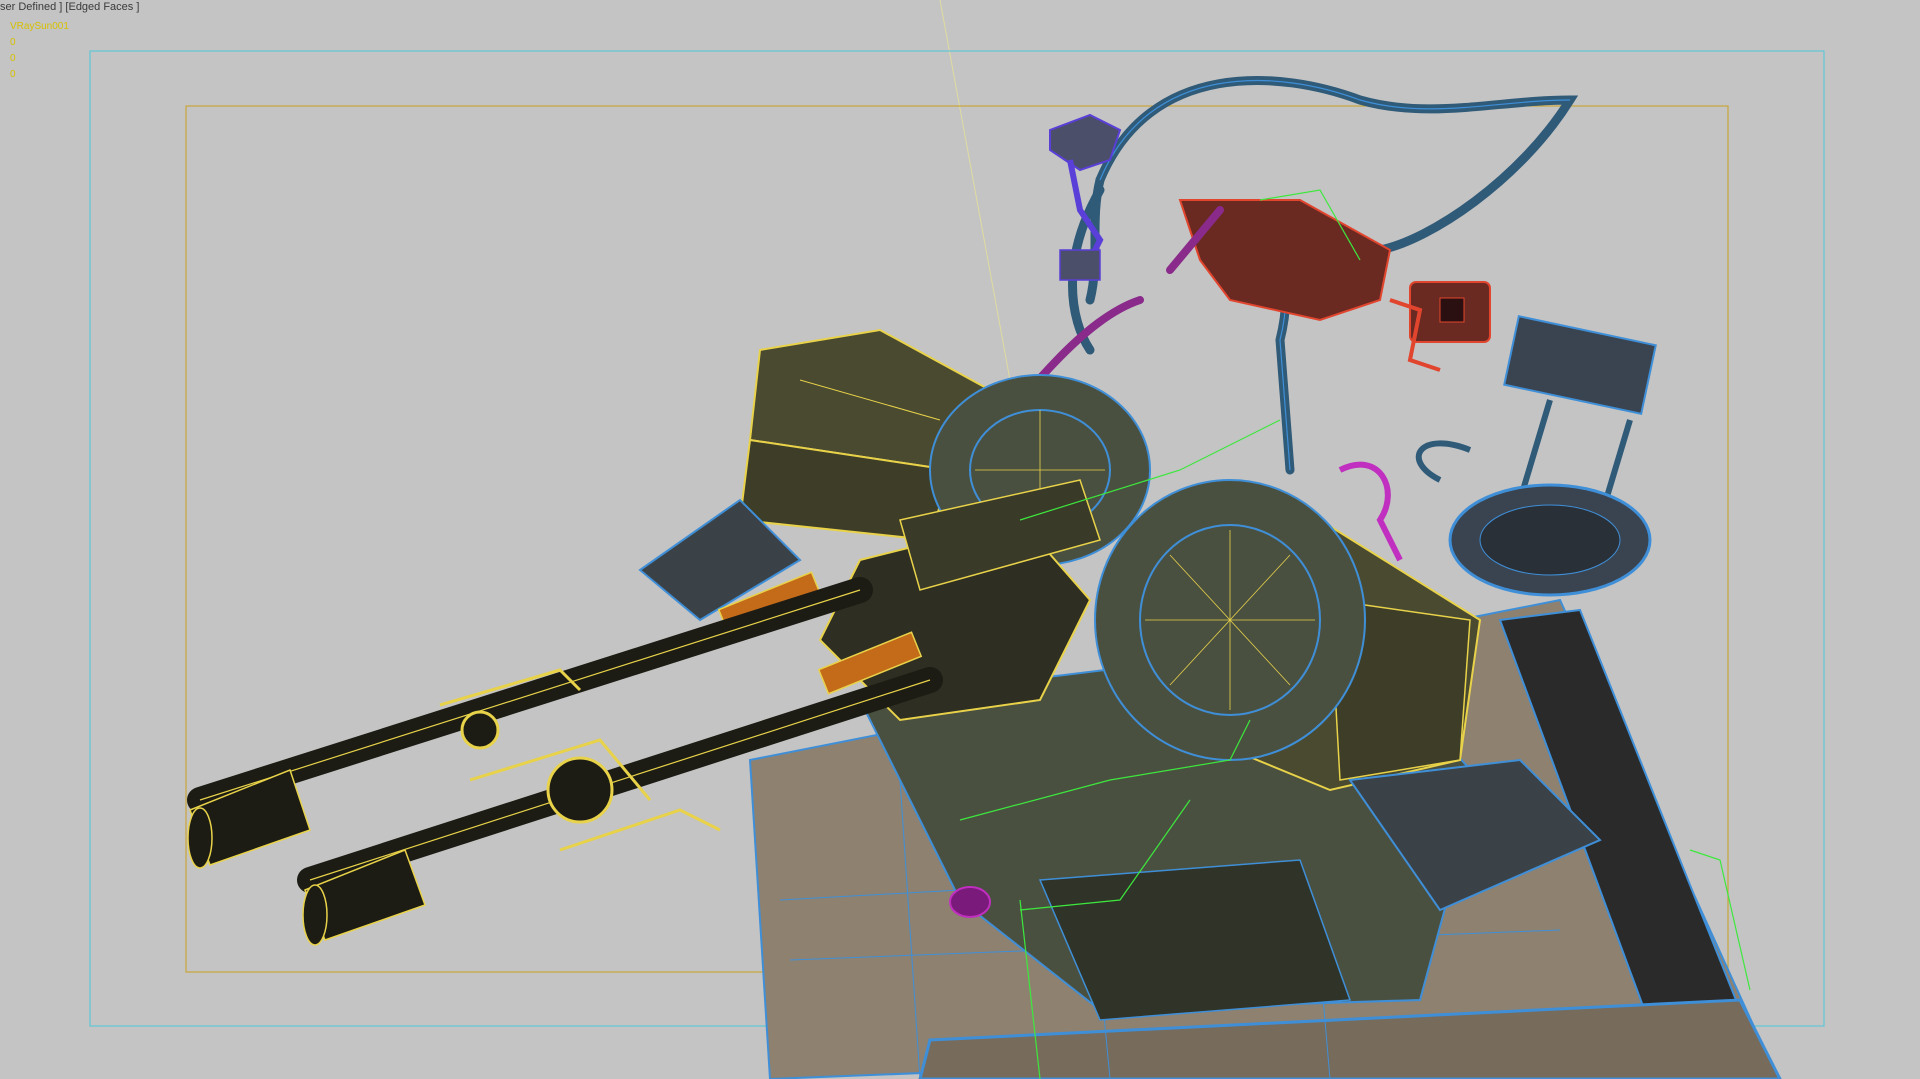 The image size is (1920, 1079). Describe the element at coordinates (970, 902) in the screenshot. I see `small-handwheel` at that location.